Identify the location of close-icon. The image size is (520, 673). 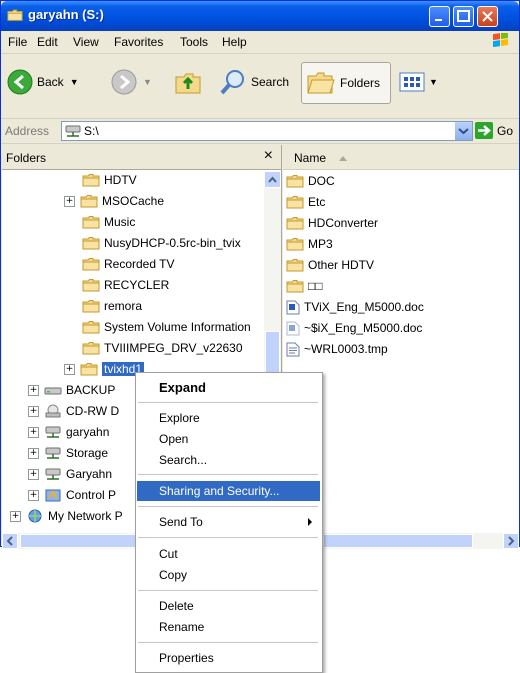
(487, 16).